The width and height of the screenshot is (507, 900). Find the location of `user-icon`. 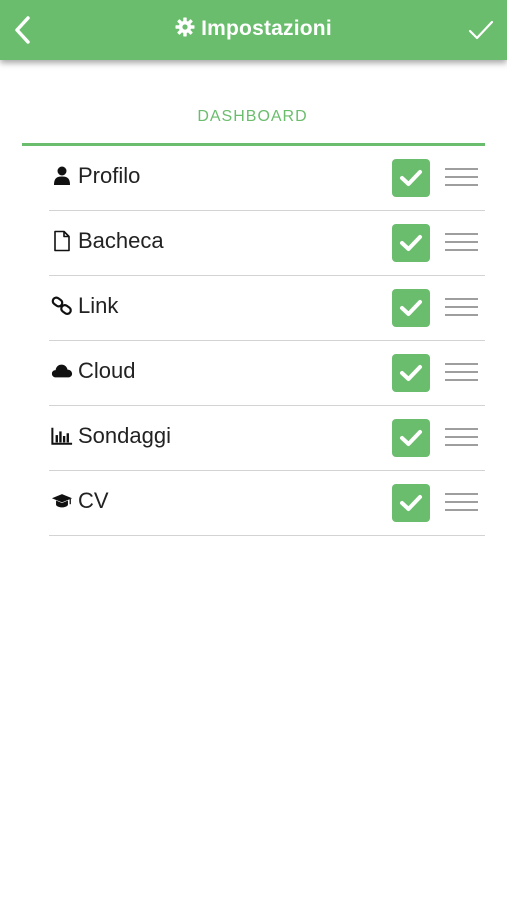

user-icon is located at coordinates (62, 176).